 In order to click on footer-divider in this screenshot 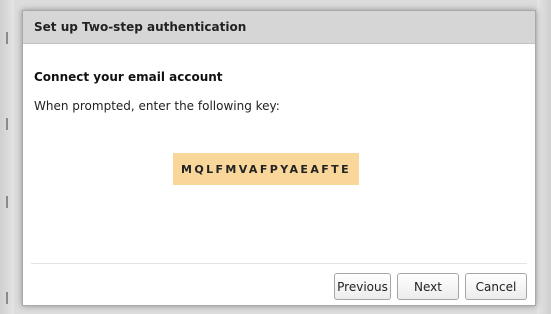, I will do `click(279, 263)`.